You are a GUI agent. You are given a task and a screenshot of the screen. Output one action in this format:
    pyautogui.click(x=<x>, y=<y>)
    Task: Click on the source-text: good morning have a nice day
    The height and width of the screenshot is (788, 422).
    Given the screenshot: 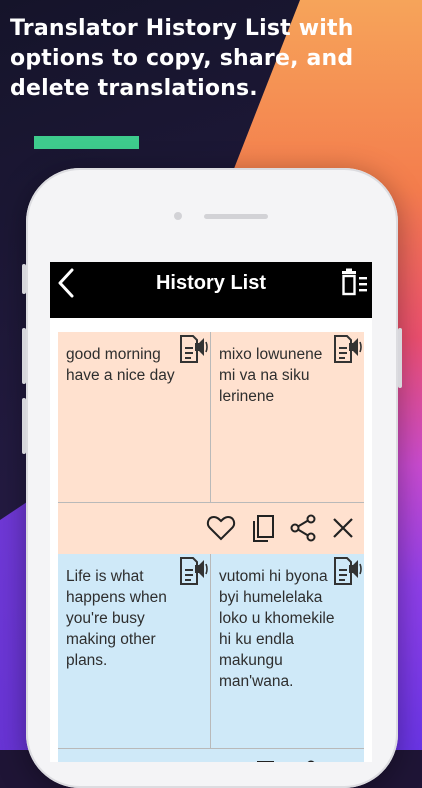 What is the action you would take?
    pyautogui.click(x=120, y=365)
    